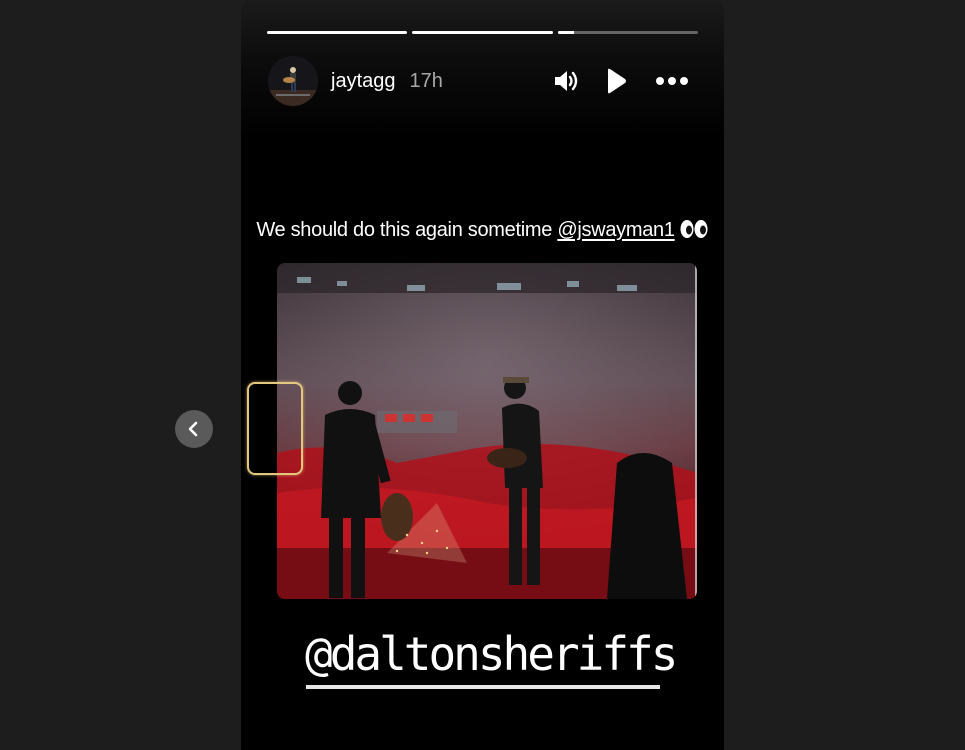 The height and width of the screenshot is (750, 965). I want to click on avatar, so click(293, 81).